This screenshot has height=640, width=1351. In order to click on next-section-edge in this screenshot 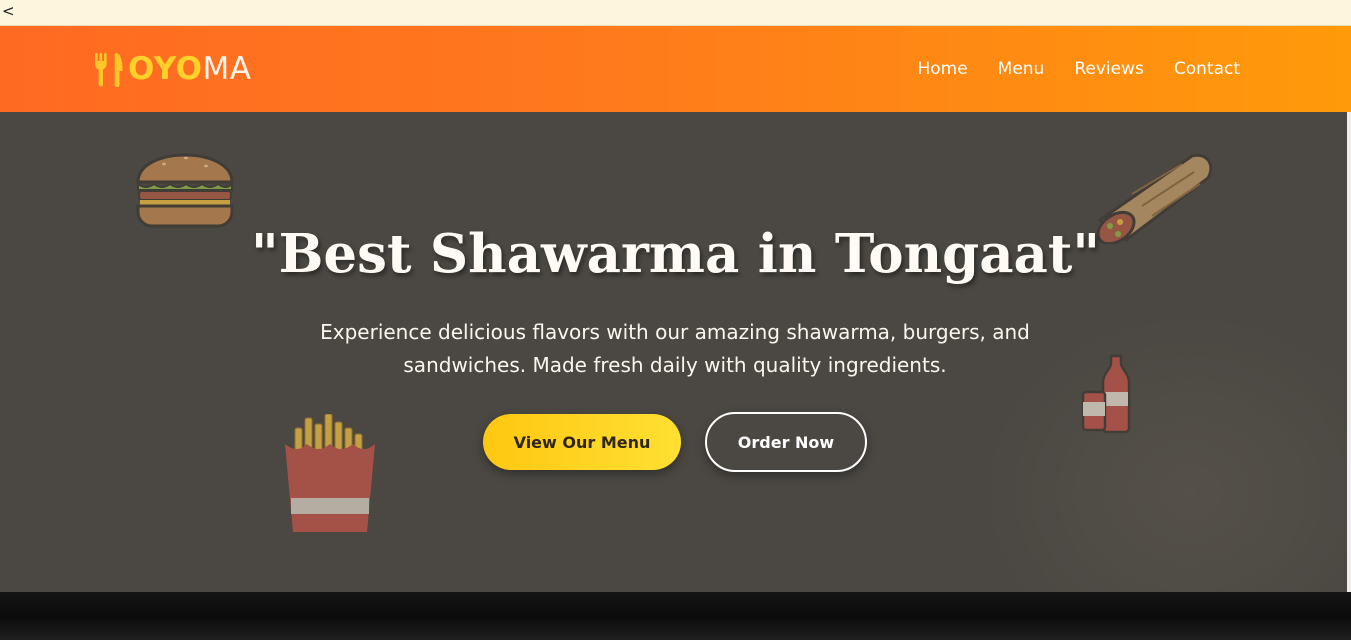, I will do `click(675, 616)`.